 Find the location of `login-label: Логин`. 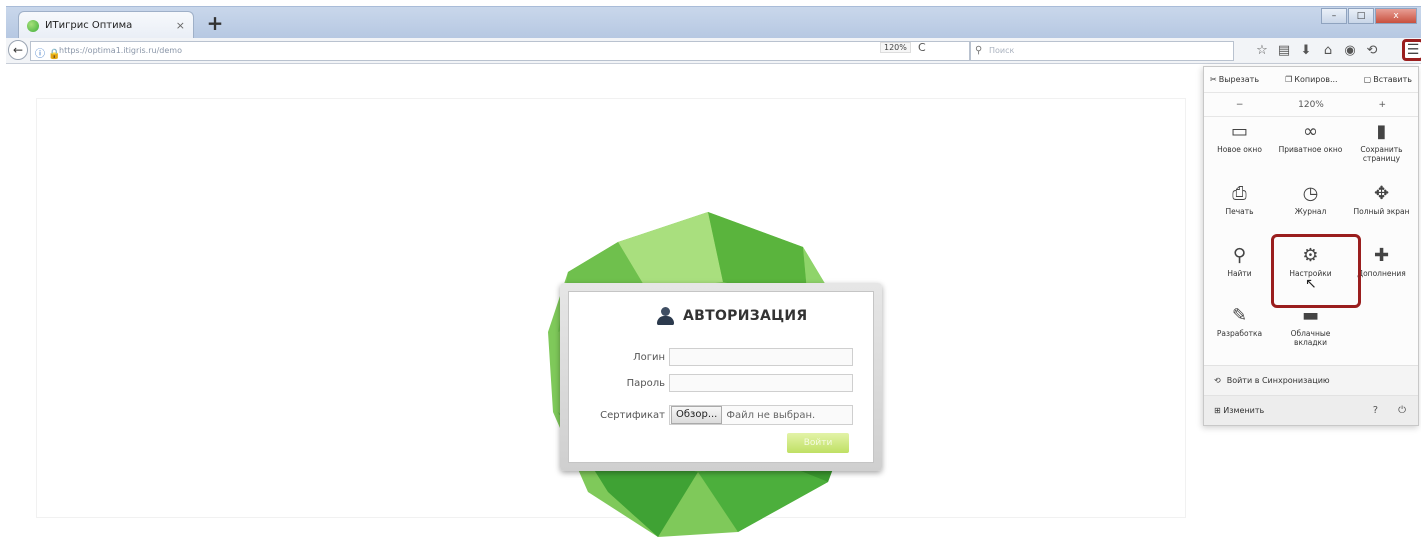

login-label: Логин is located at coordinates (649, 357).